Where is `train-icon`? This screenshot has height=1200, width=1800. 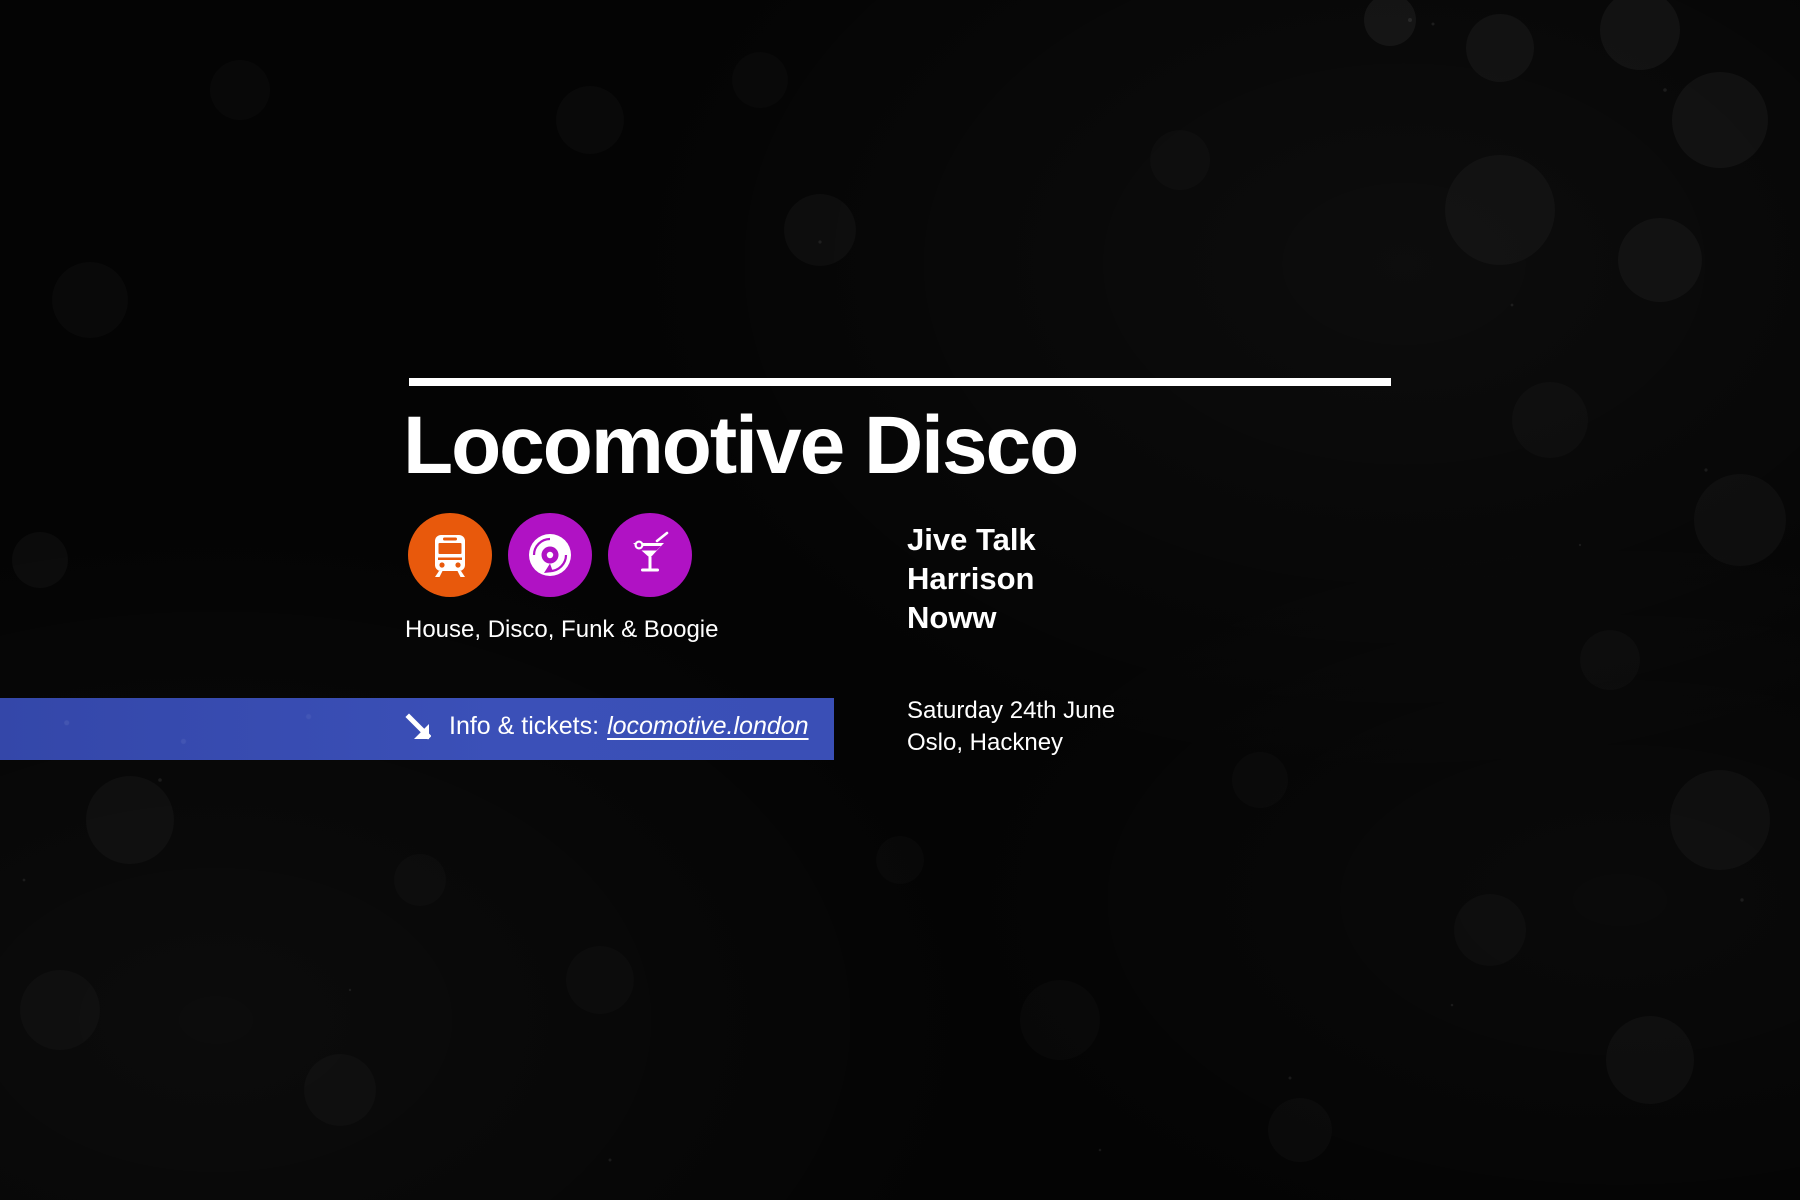 train-icon is located at coordinates (450, 555).